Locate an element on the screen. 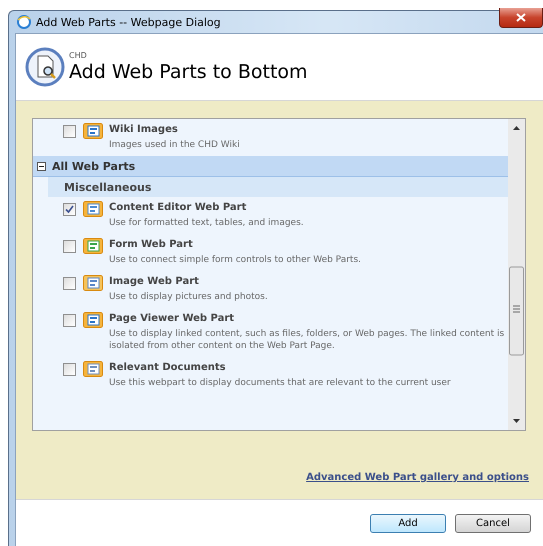 The height and width of the screenshot is (546, 543). window-title: Add Web Parts -- Webpage Dialog is located at coordinates (128, 22).